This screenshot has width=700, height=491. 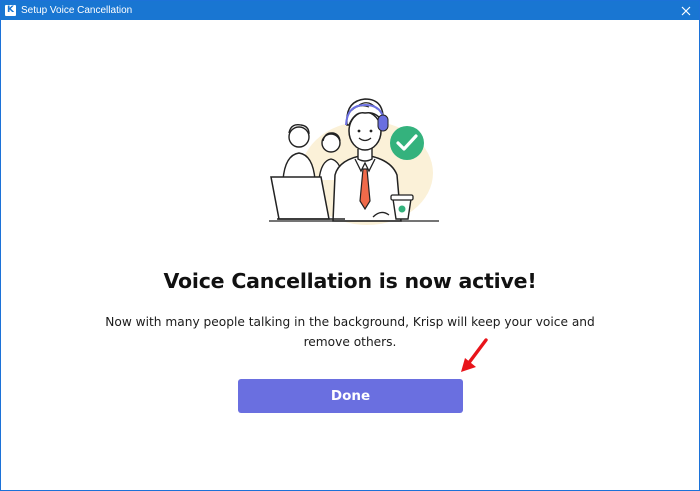 I want to click on window-title: Setup Voice Cancellation, so click(x=77, y=10).